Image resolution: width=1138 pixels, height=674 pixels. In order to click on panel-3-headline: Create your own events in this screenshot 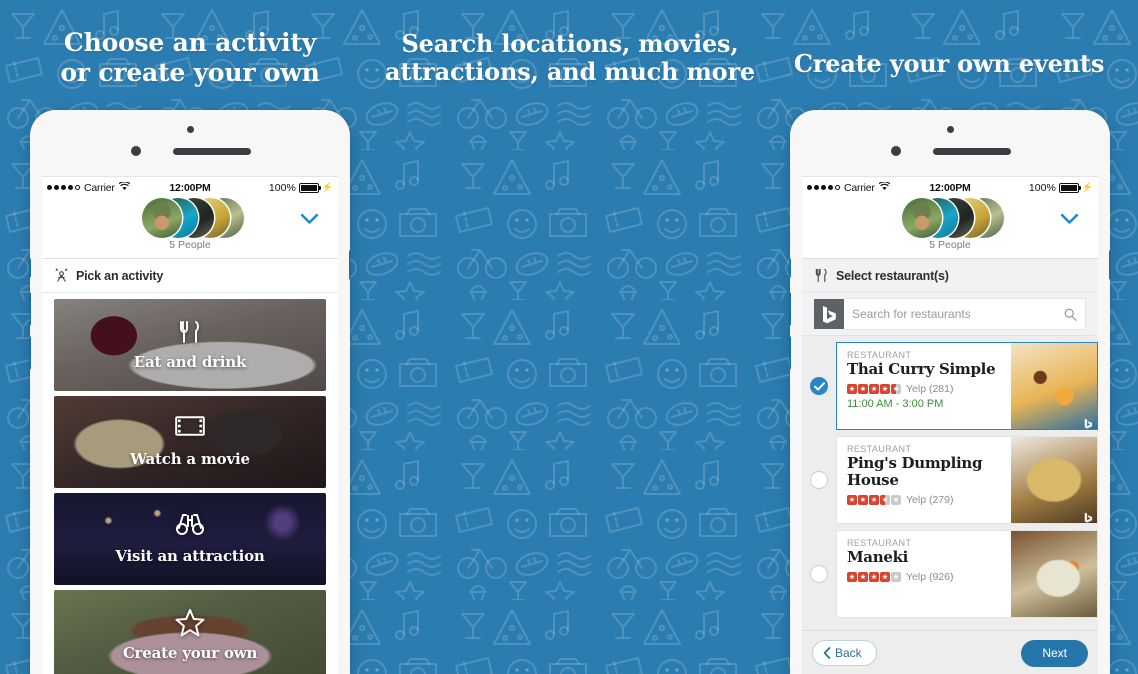, I will do `click(949, 63)`.